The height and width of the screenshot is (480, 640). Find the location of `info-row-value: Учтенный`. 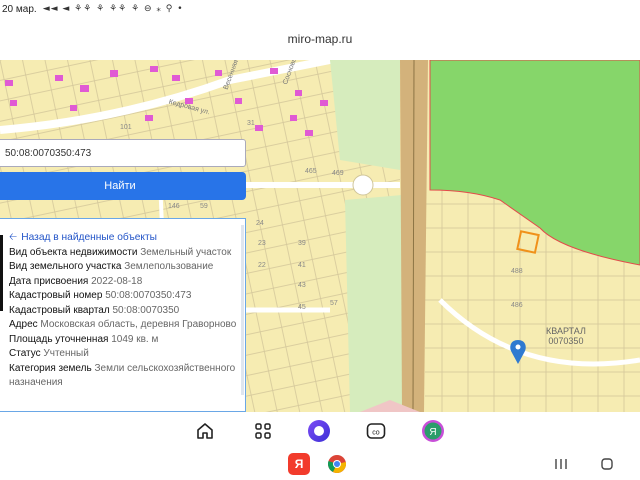

info-row-value: Учтенный is located at coordinates (66, 353).